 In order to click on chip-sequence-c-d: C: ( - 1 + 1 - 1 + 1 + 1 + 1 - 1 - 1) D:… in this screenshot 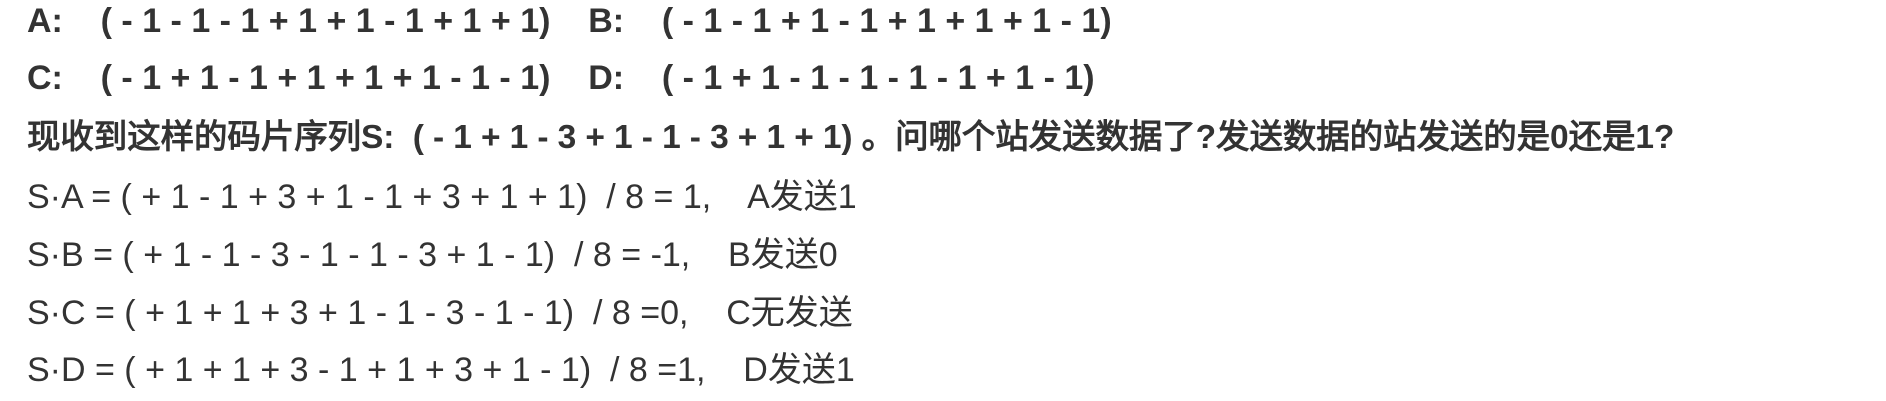, I will do `click(561, 78)`.